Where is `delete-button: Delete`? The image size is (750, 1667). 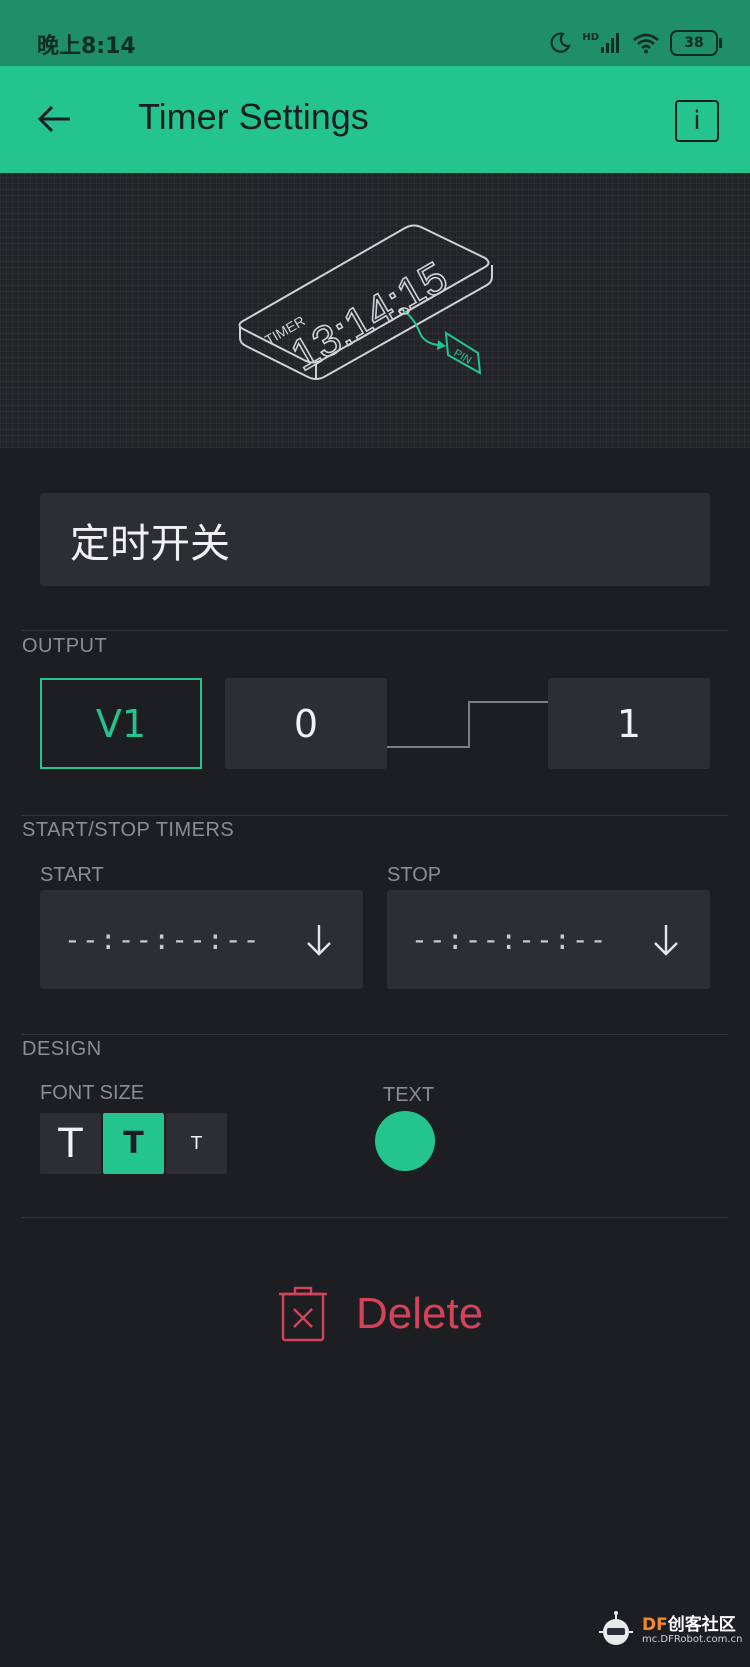 delete-button: Delete is located at coordinates (380, 1314).